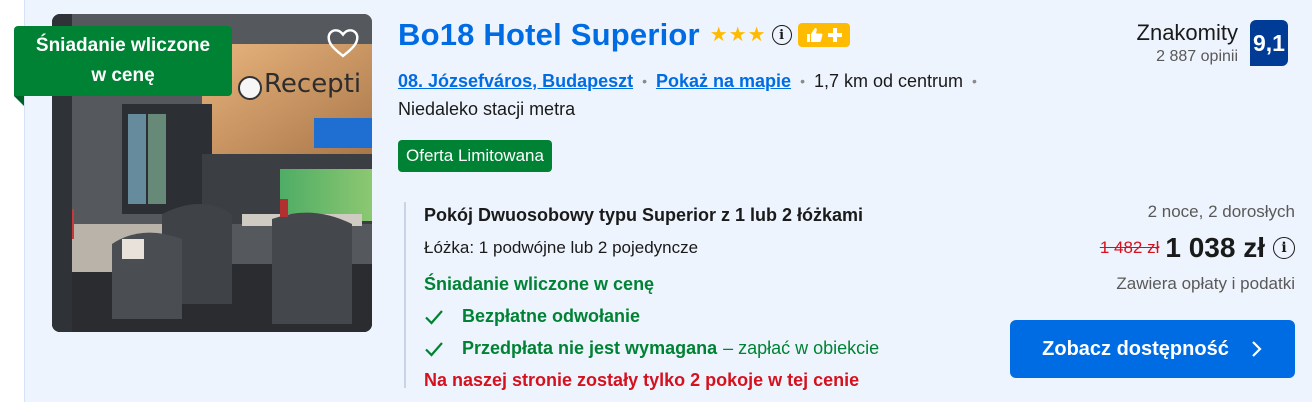 Image resolution: width=1312 pixels, height=402 pixels. I want to click on genius-badge, so click(823, 35).